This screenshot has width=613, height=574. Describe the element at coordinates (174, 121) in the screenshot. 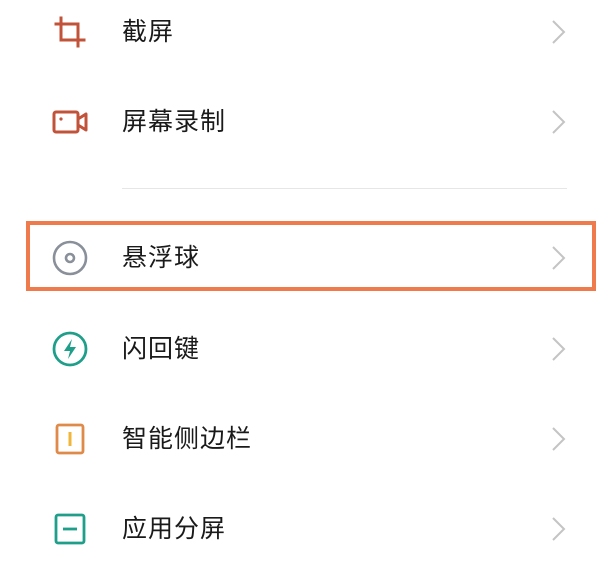

I see `settings-item-label: 屏幕录制` at that location.